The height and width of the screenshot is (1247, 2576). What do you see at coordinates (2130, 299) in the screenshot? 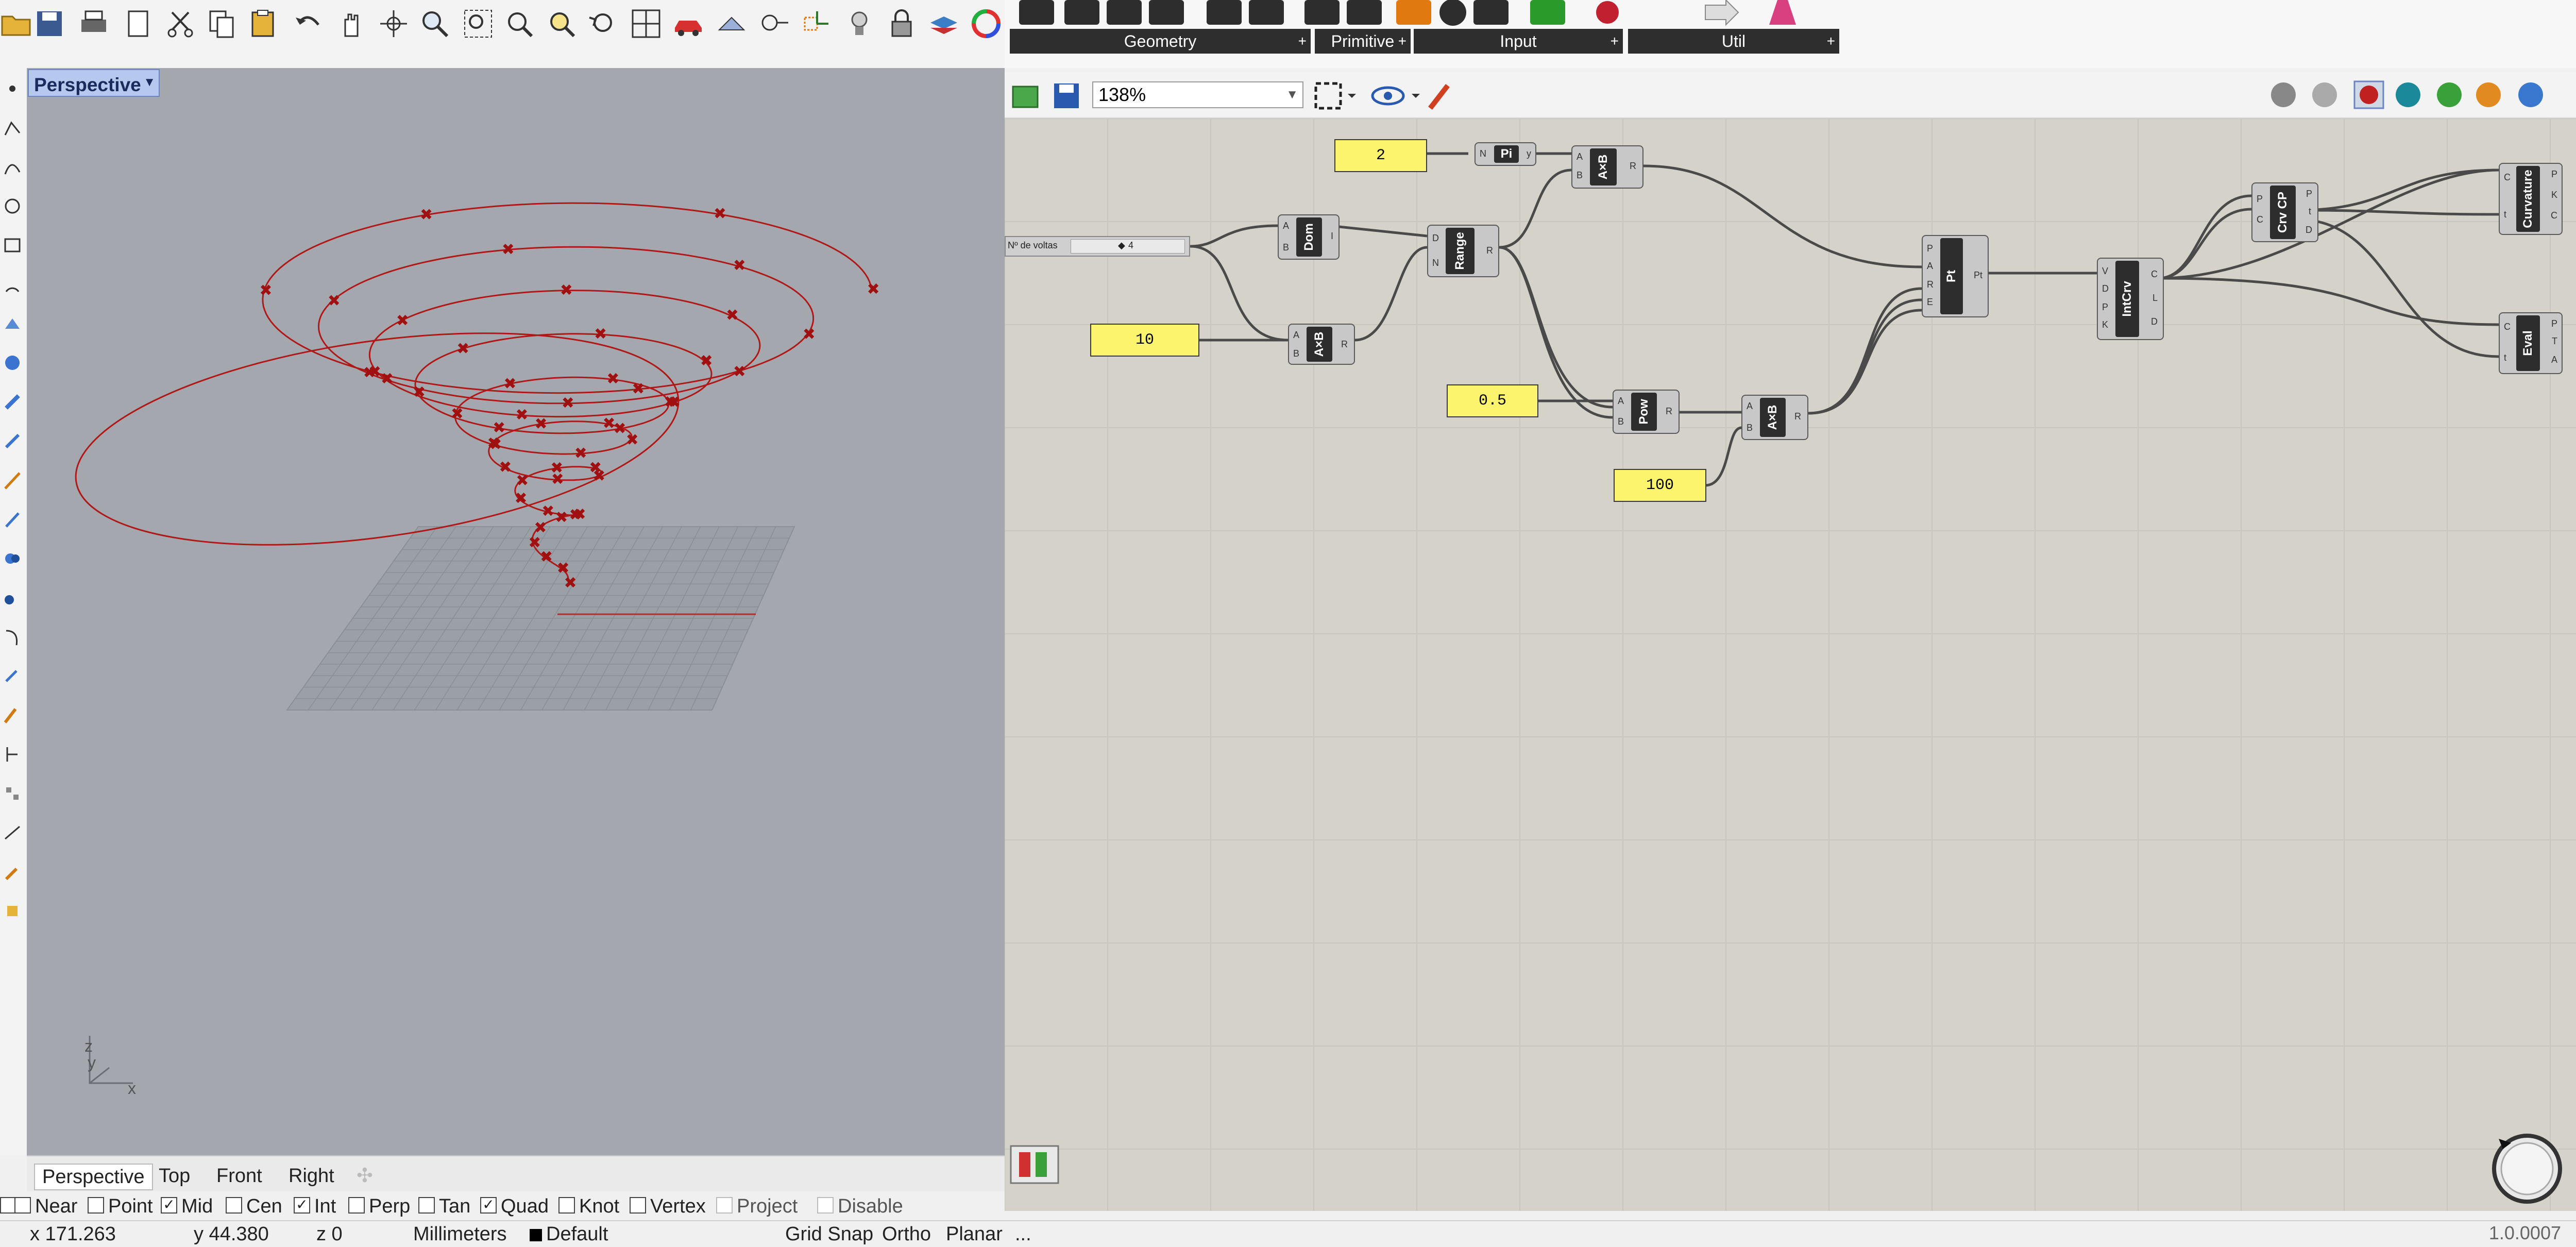
I see `component-interpolate-curve: V D P K IntCrv C L D` at bounding box center [2130, 299].